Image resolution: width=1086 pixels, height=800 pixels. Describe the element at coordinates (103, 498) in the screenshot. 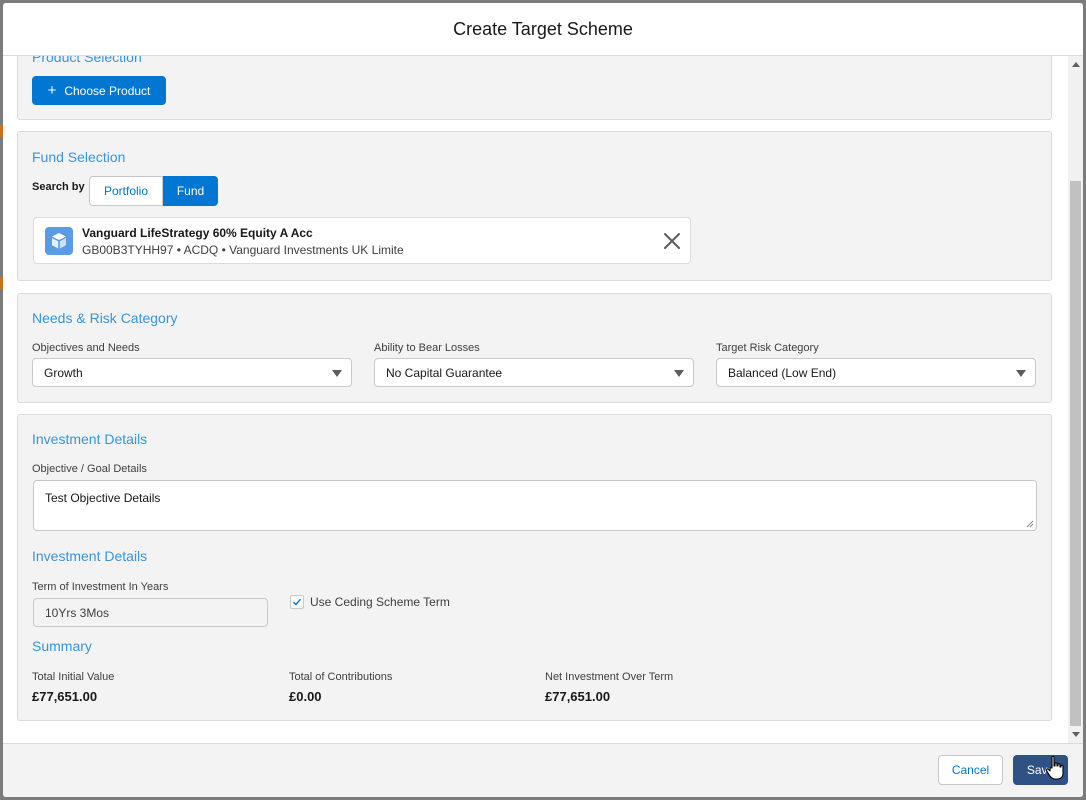

I see `objective-goal-value: Test Objective Details` at that location.